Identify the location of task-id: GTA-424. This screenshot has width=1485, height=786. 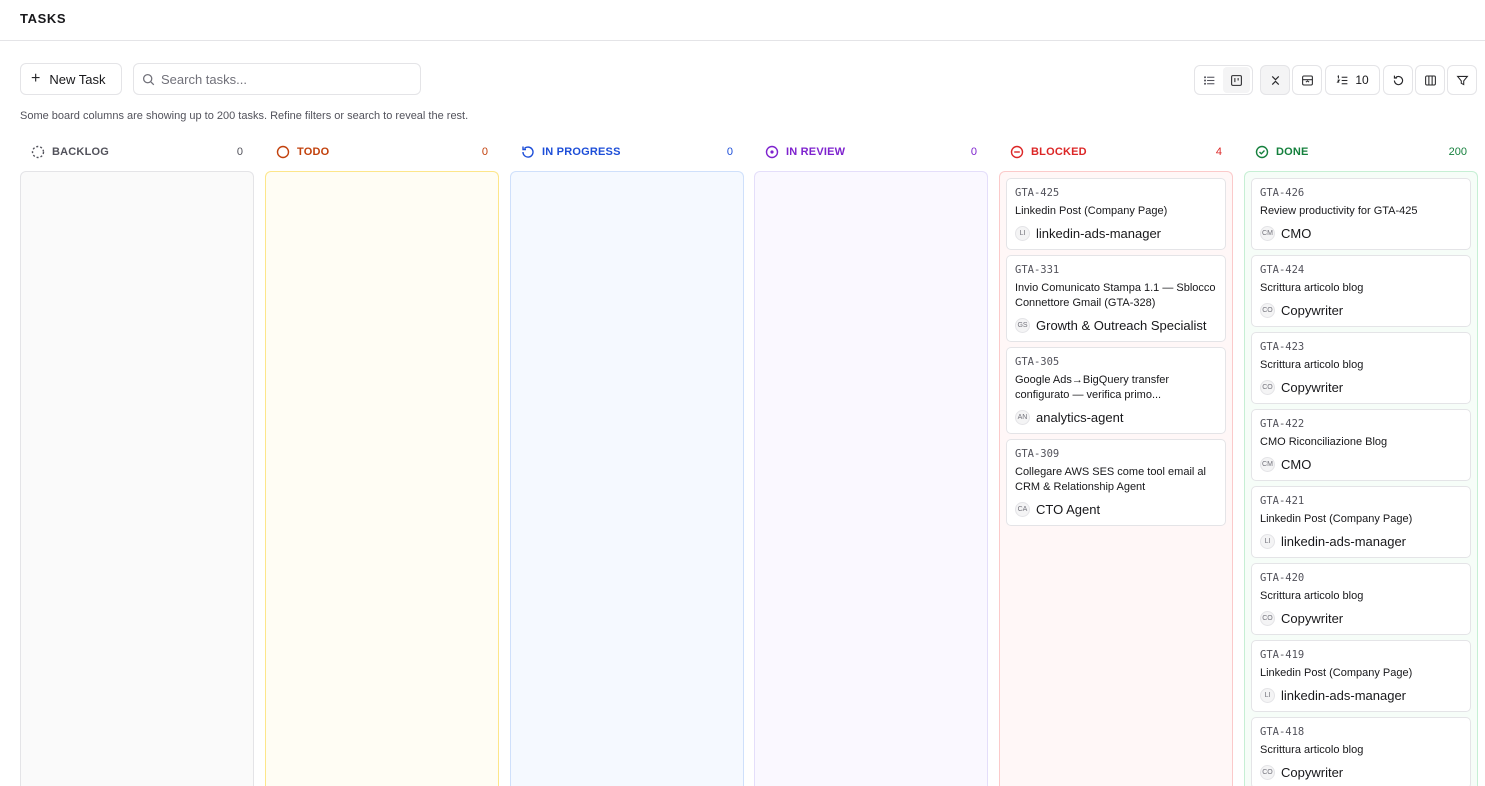
(1282, 270).